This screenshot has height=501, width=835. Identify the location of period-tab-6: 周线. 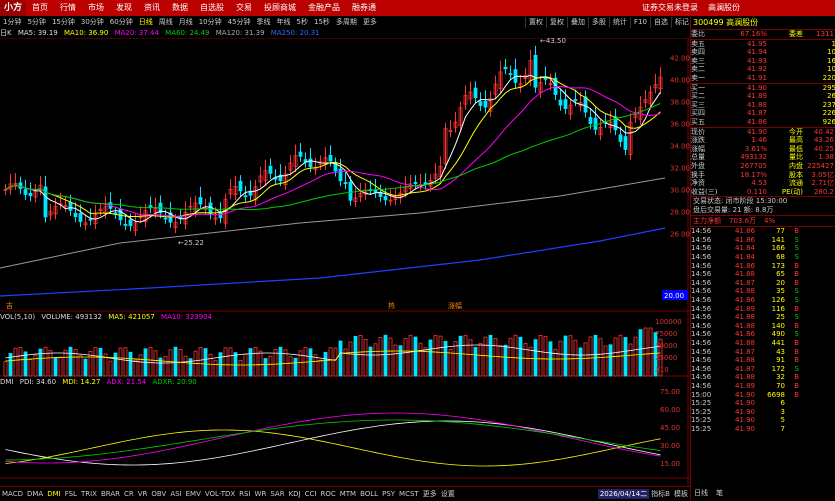
(166, 22).